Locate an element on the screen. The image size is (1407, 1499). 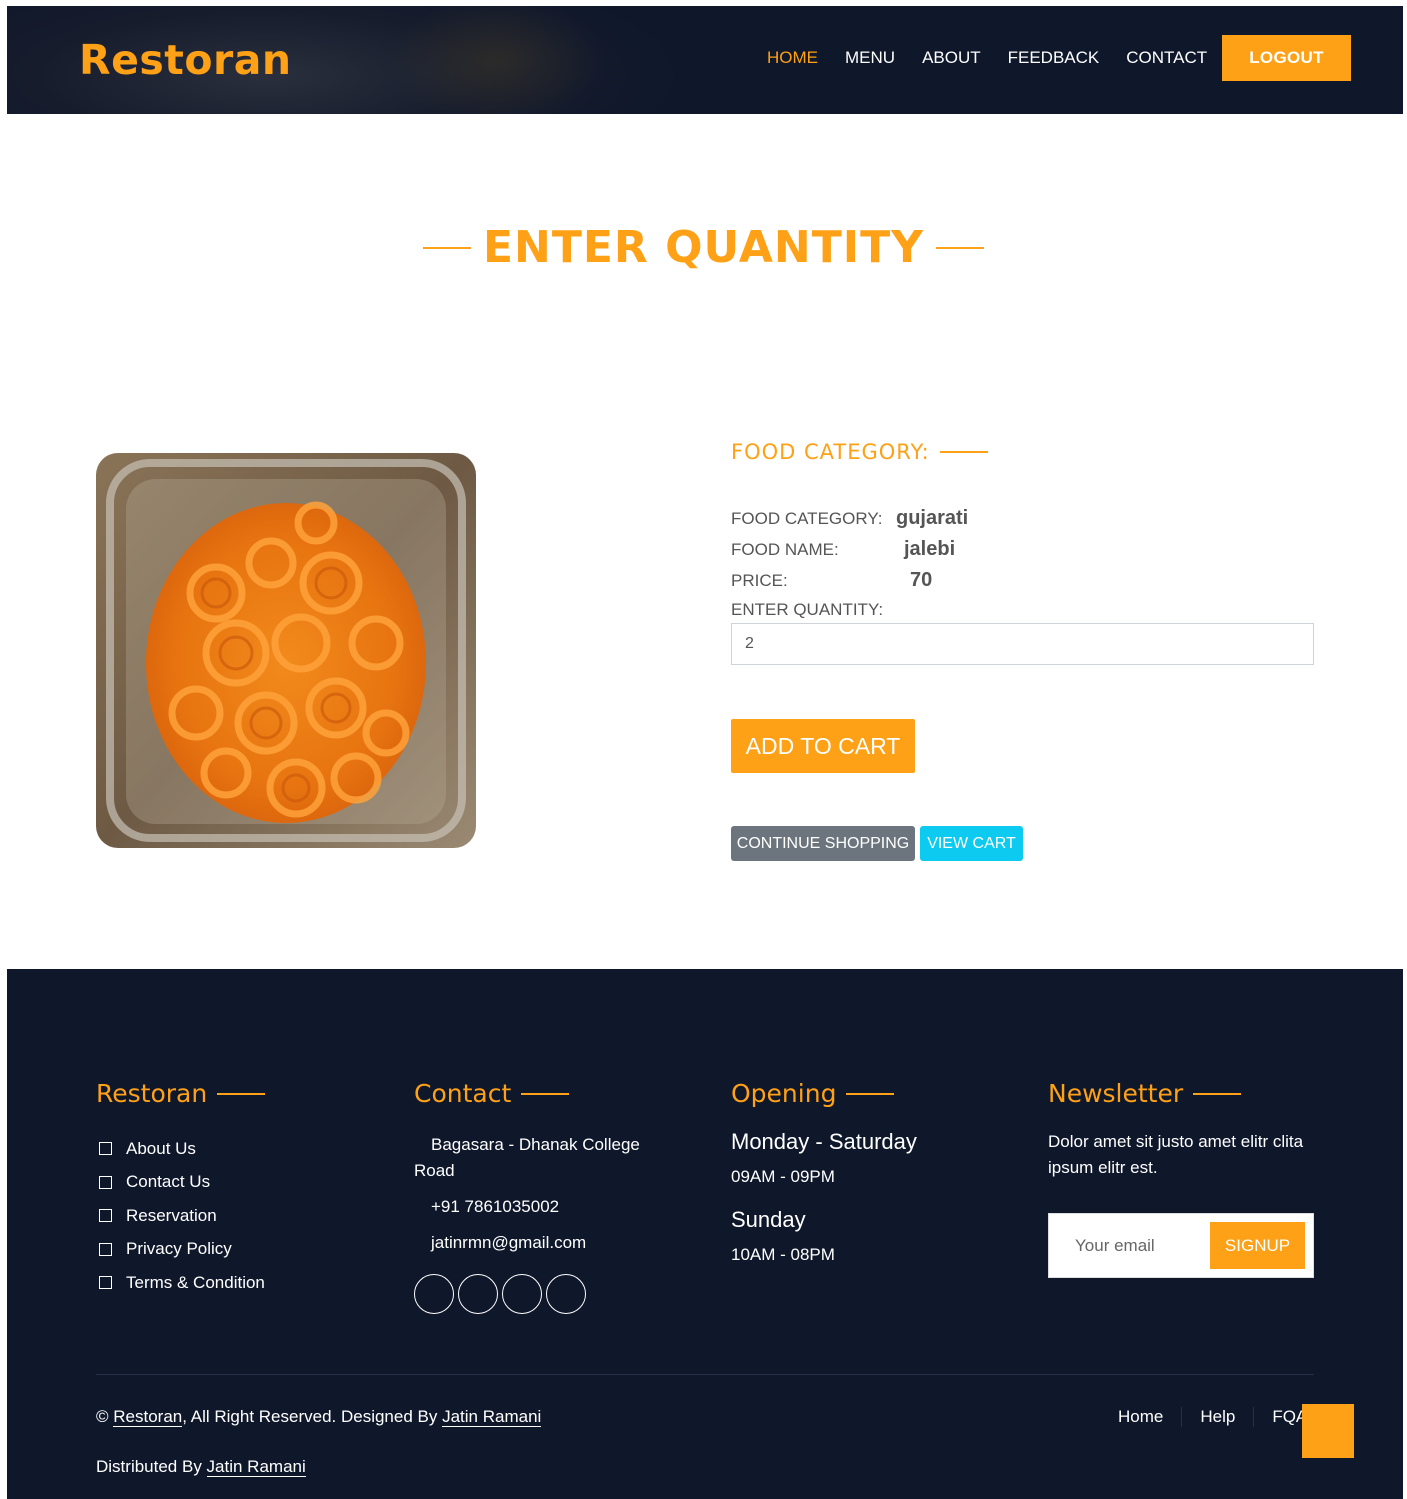
footer-menu-help: Help is located at coordinates (1217, 1417).